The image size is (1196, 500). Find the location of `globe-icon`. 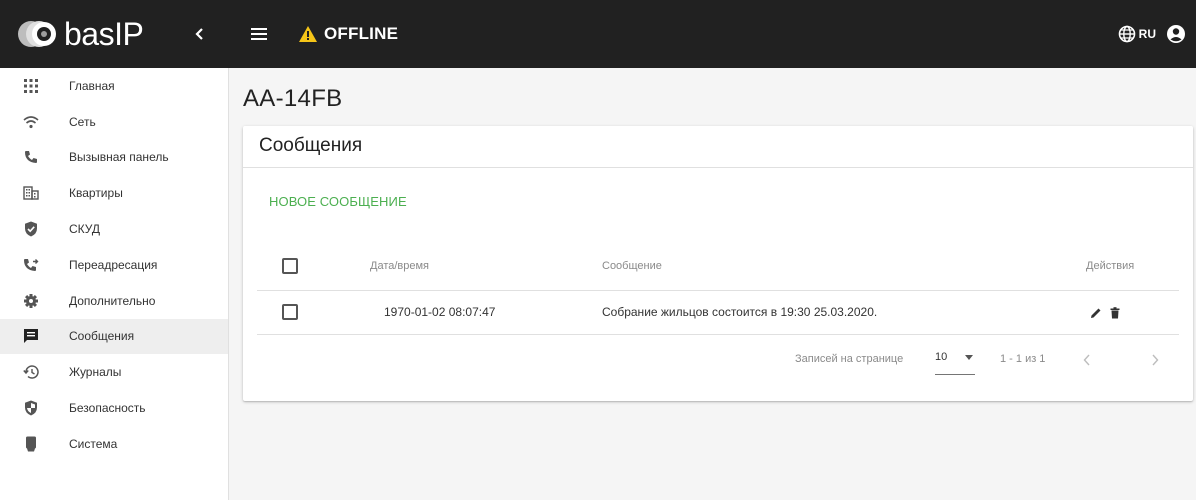

globe-icon is located at coordinates (1126, 34).